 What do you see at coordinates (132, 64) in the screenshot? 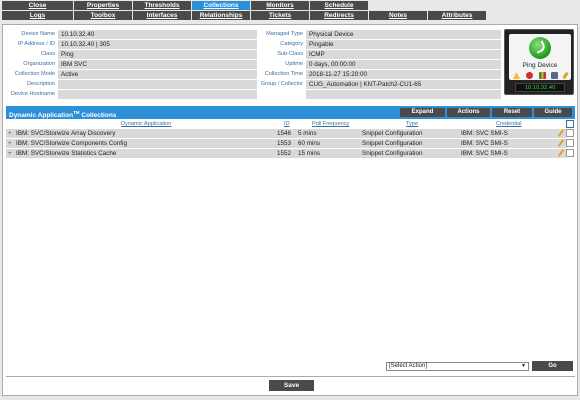
I see `info-row-organization: Organization IBM SVC` at bounding box center [132, 64].